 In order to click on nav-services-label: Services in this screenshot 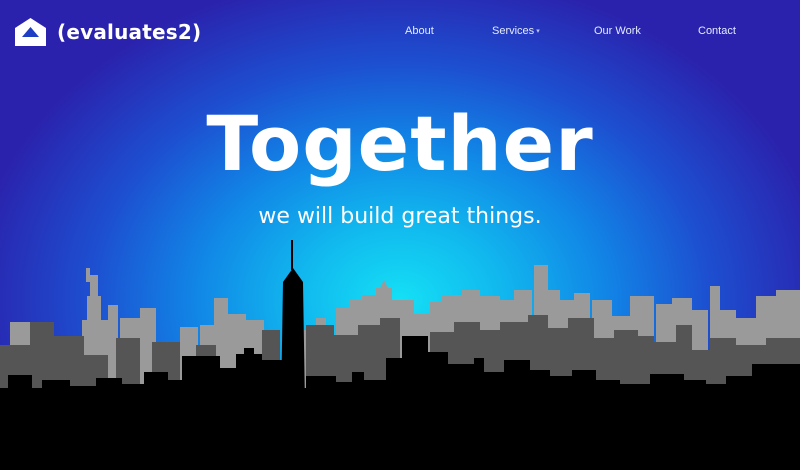, I will do `click(513, 31)`.